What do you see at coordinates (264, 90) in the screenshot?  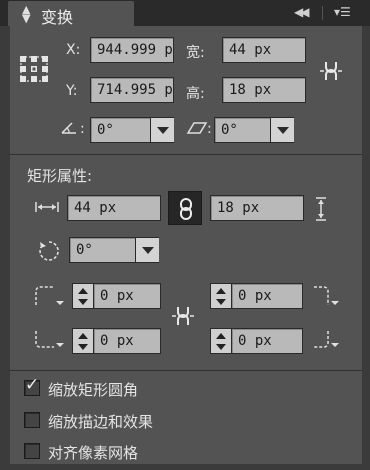 I see `height-field: 18 px` at bounding box center [264, 90].